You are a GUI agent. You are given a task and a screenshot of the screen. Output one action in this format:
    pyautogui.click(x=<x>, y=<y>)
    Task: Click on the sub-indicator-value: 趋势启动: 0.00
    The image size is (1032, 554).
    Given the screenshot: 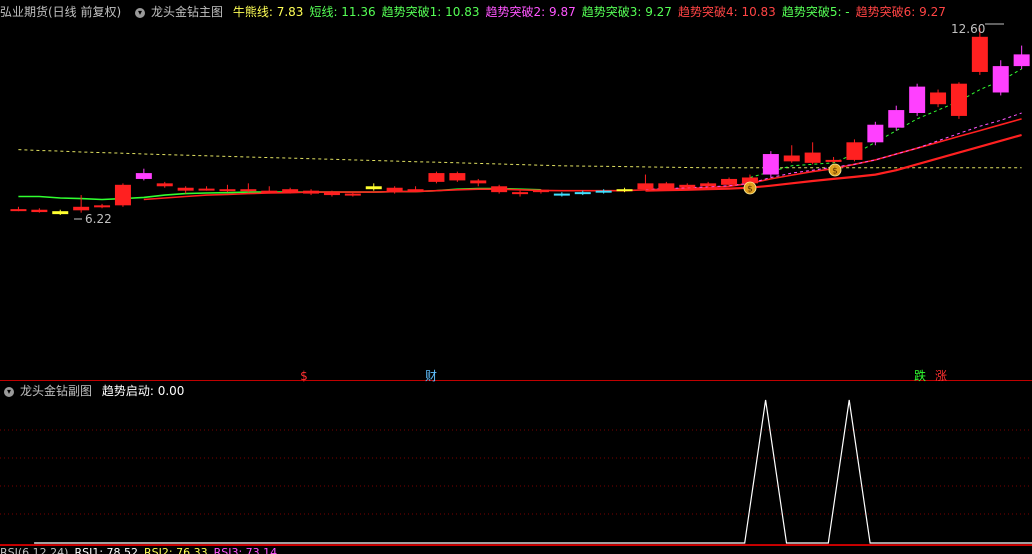 What is the action you would take?
    pyautogui.click(x=143, y=391)
    